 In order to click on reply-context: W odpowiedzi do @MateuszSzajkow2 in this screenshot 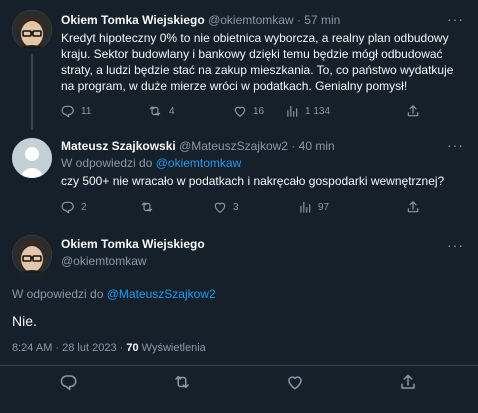, I will do `click(114, 294)`.